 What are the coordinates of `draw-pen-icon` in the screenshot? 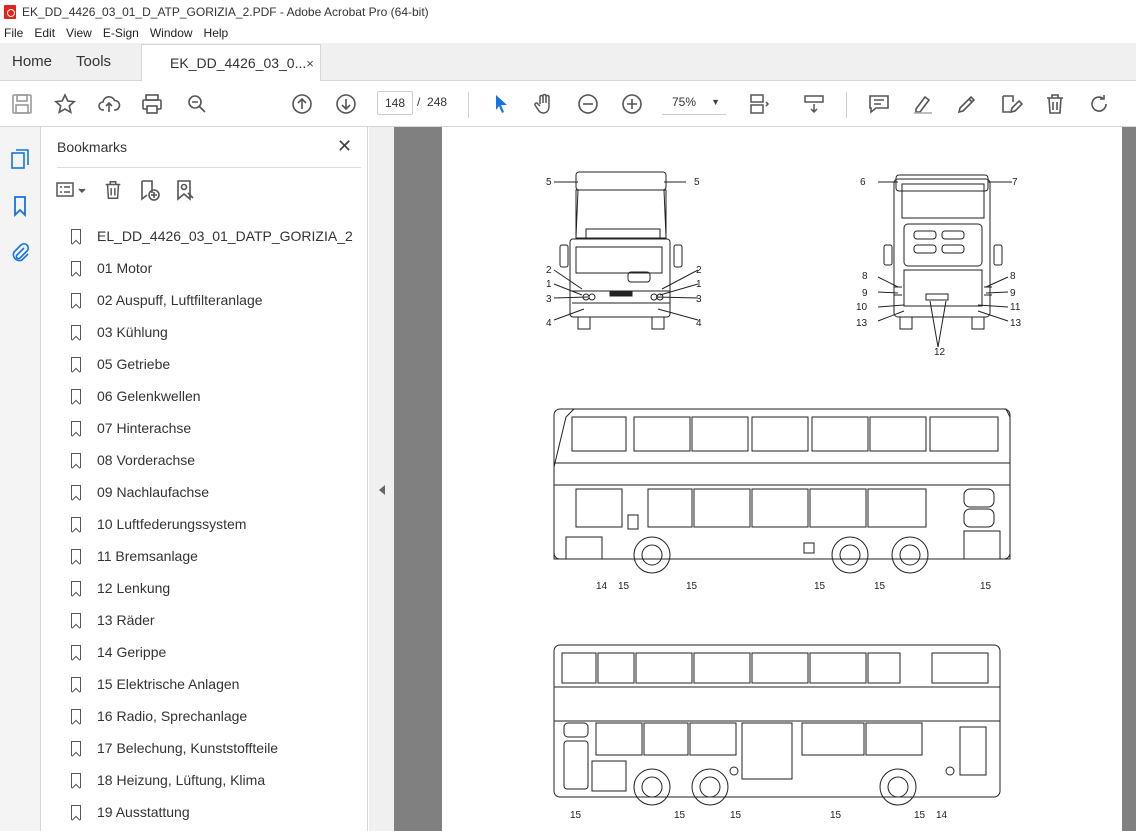 It's located at (967, 104).